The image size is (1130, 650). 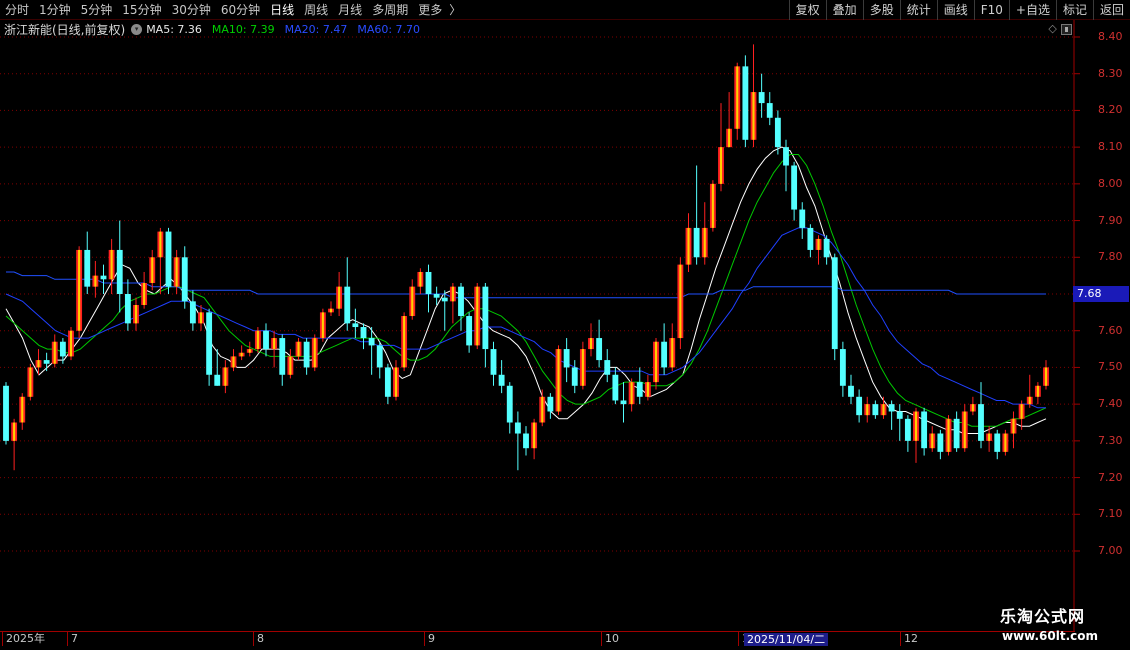 What do you see at coordinates (137, 29) in the screenshot?
I see `dropdown-circle-icon: ▾` at bounding box center [137, 29].